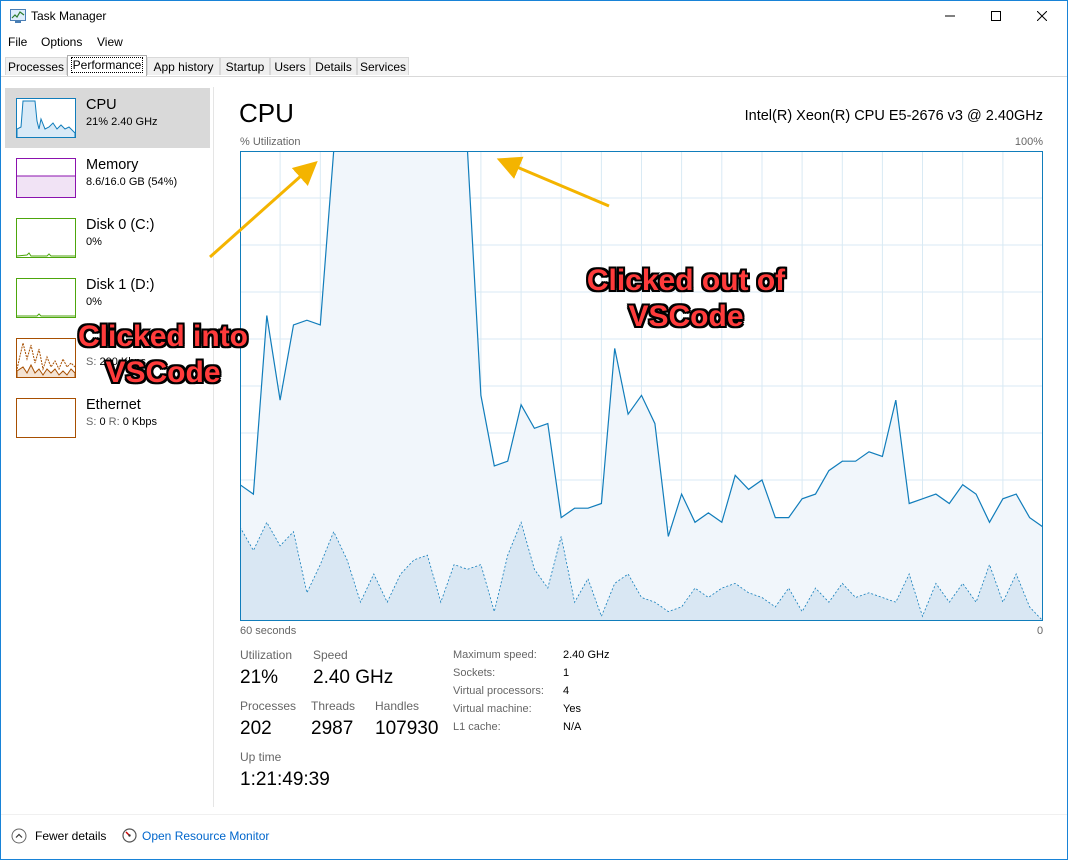  I want to click on annotation-clicked-into-line2: VSCode, so click(163, 372).